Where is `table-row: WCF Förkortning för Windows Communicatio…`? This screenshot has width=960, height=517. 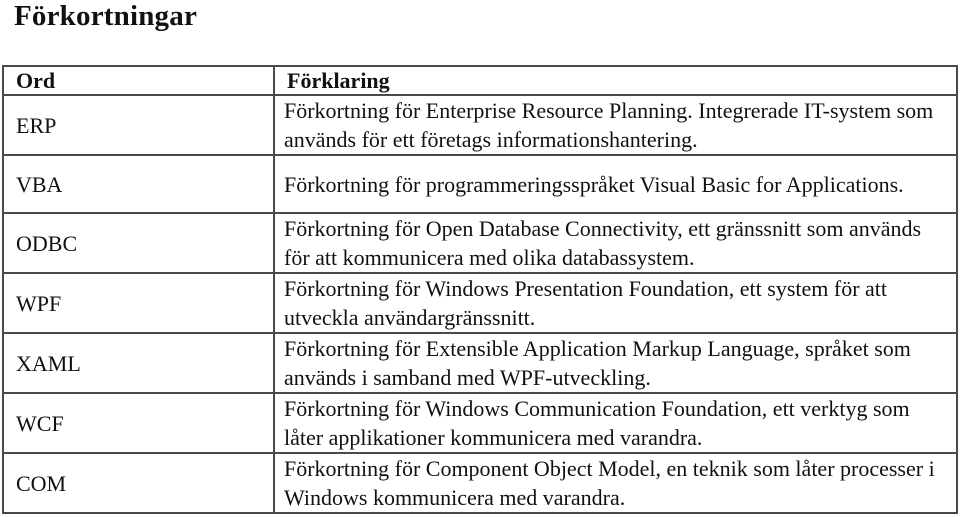 table-row: WCF Förkortning för Windows Communicatio… is located at coordinates (480, 423).